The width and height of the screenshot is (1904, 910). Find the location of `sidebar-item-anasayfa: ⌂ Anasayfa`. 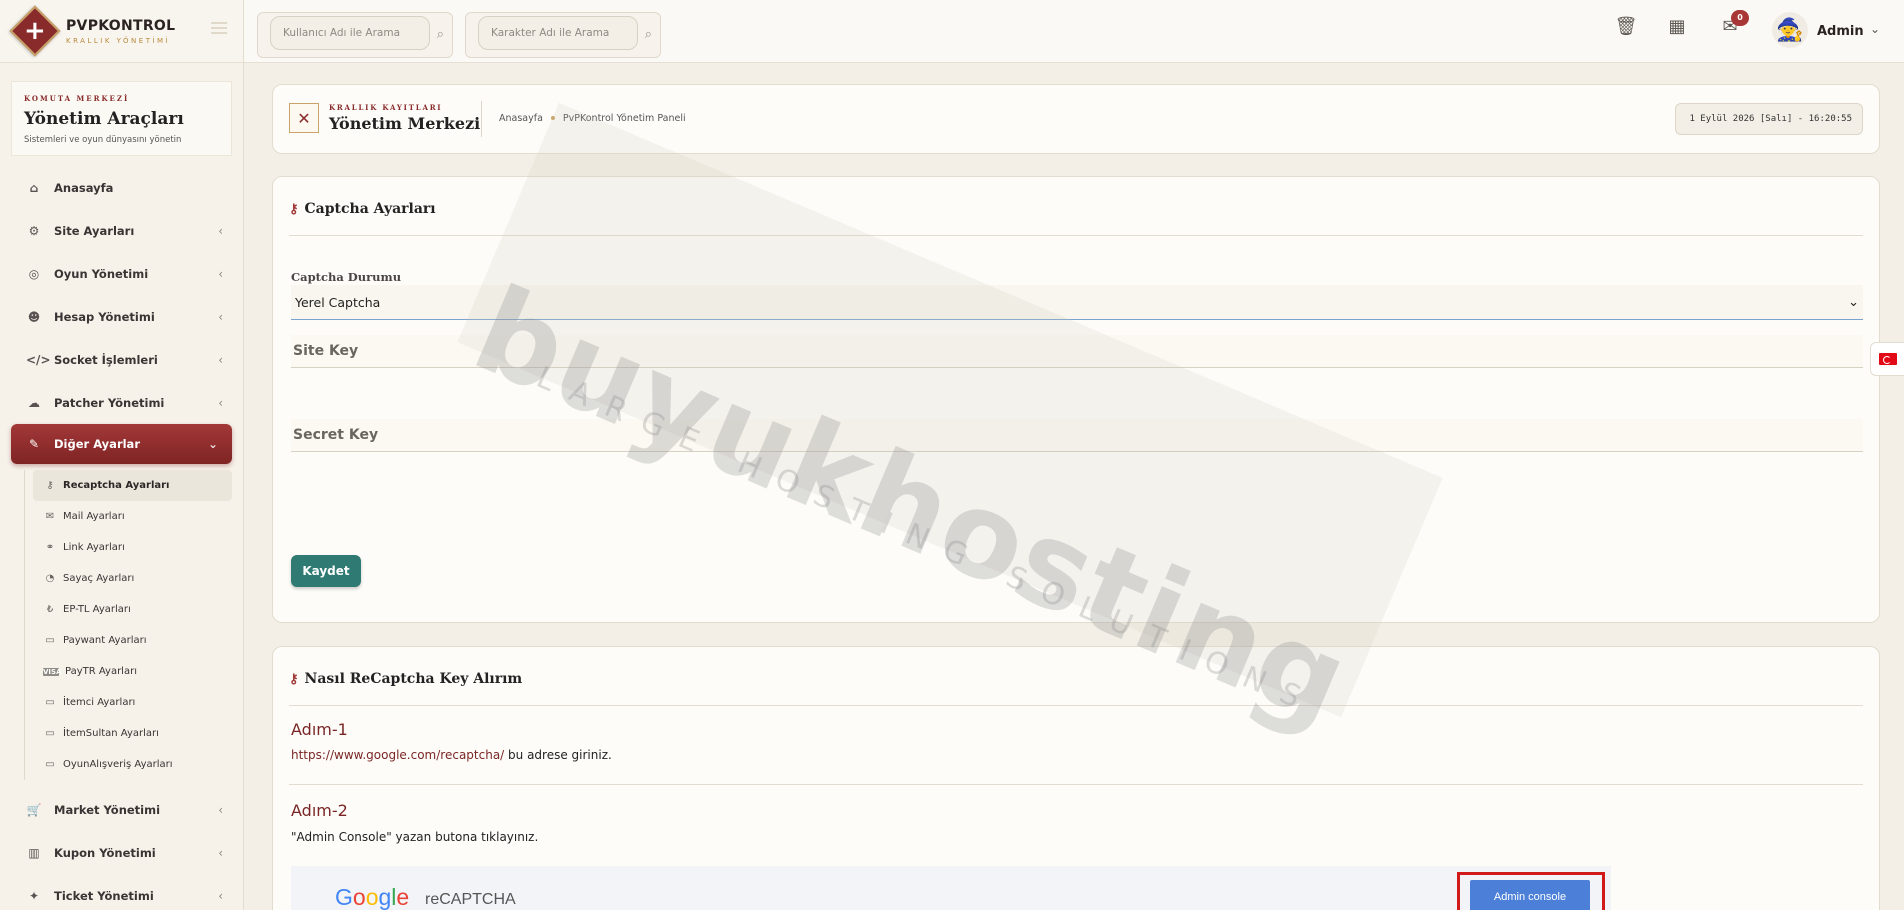

sidebar-item-anasayfa: ⌂ Anasayfa is located at coordinates (121, 187).